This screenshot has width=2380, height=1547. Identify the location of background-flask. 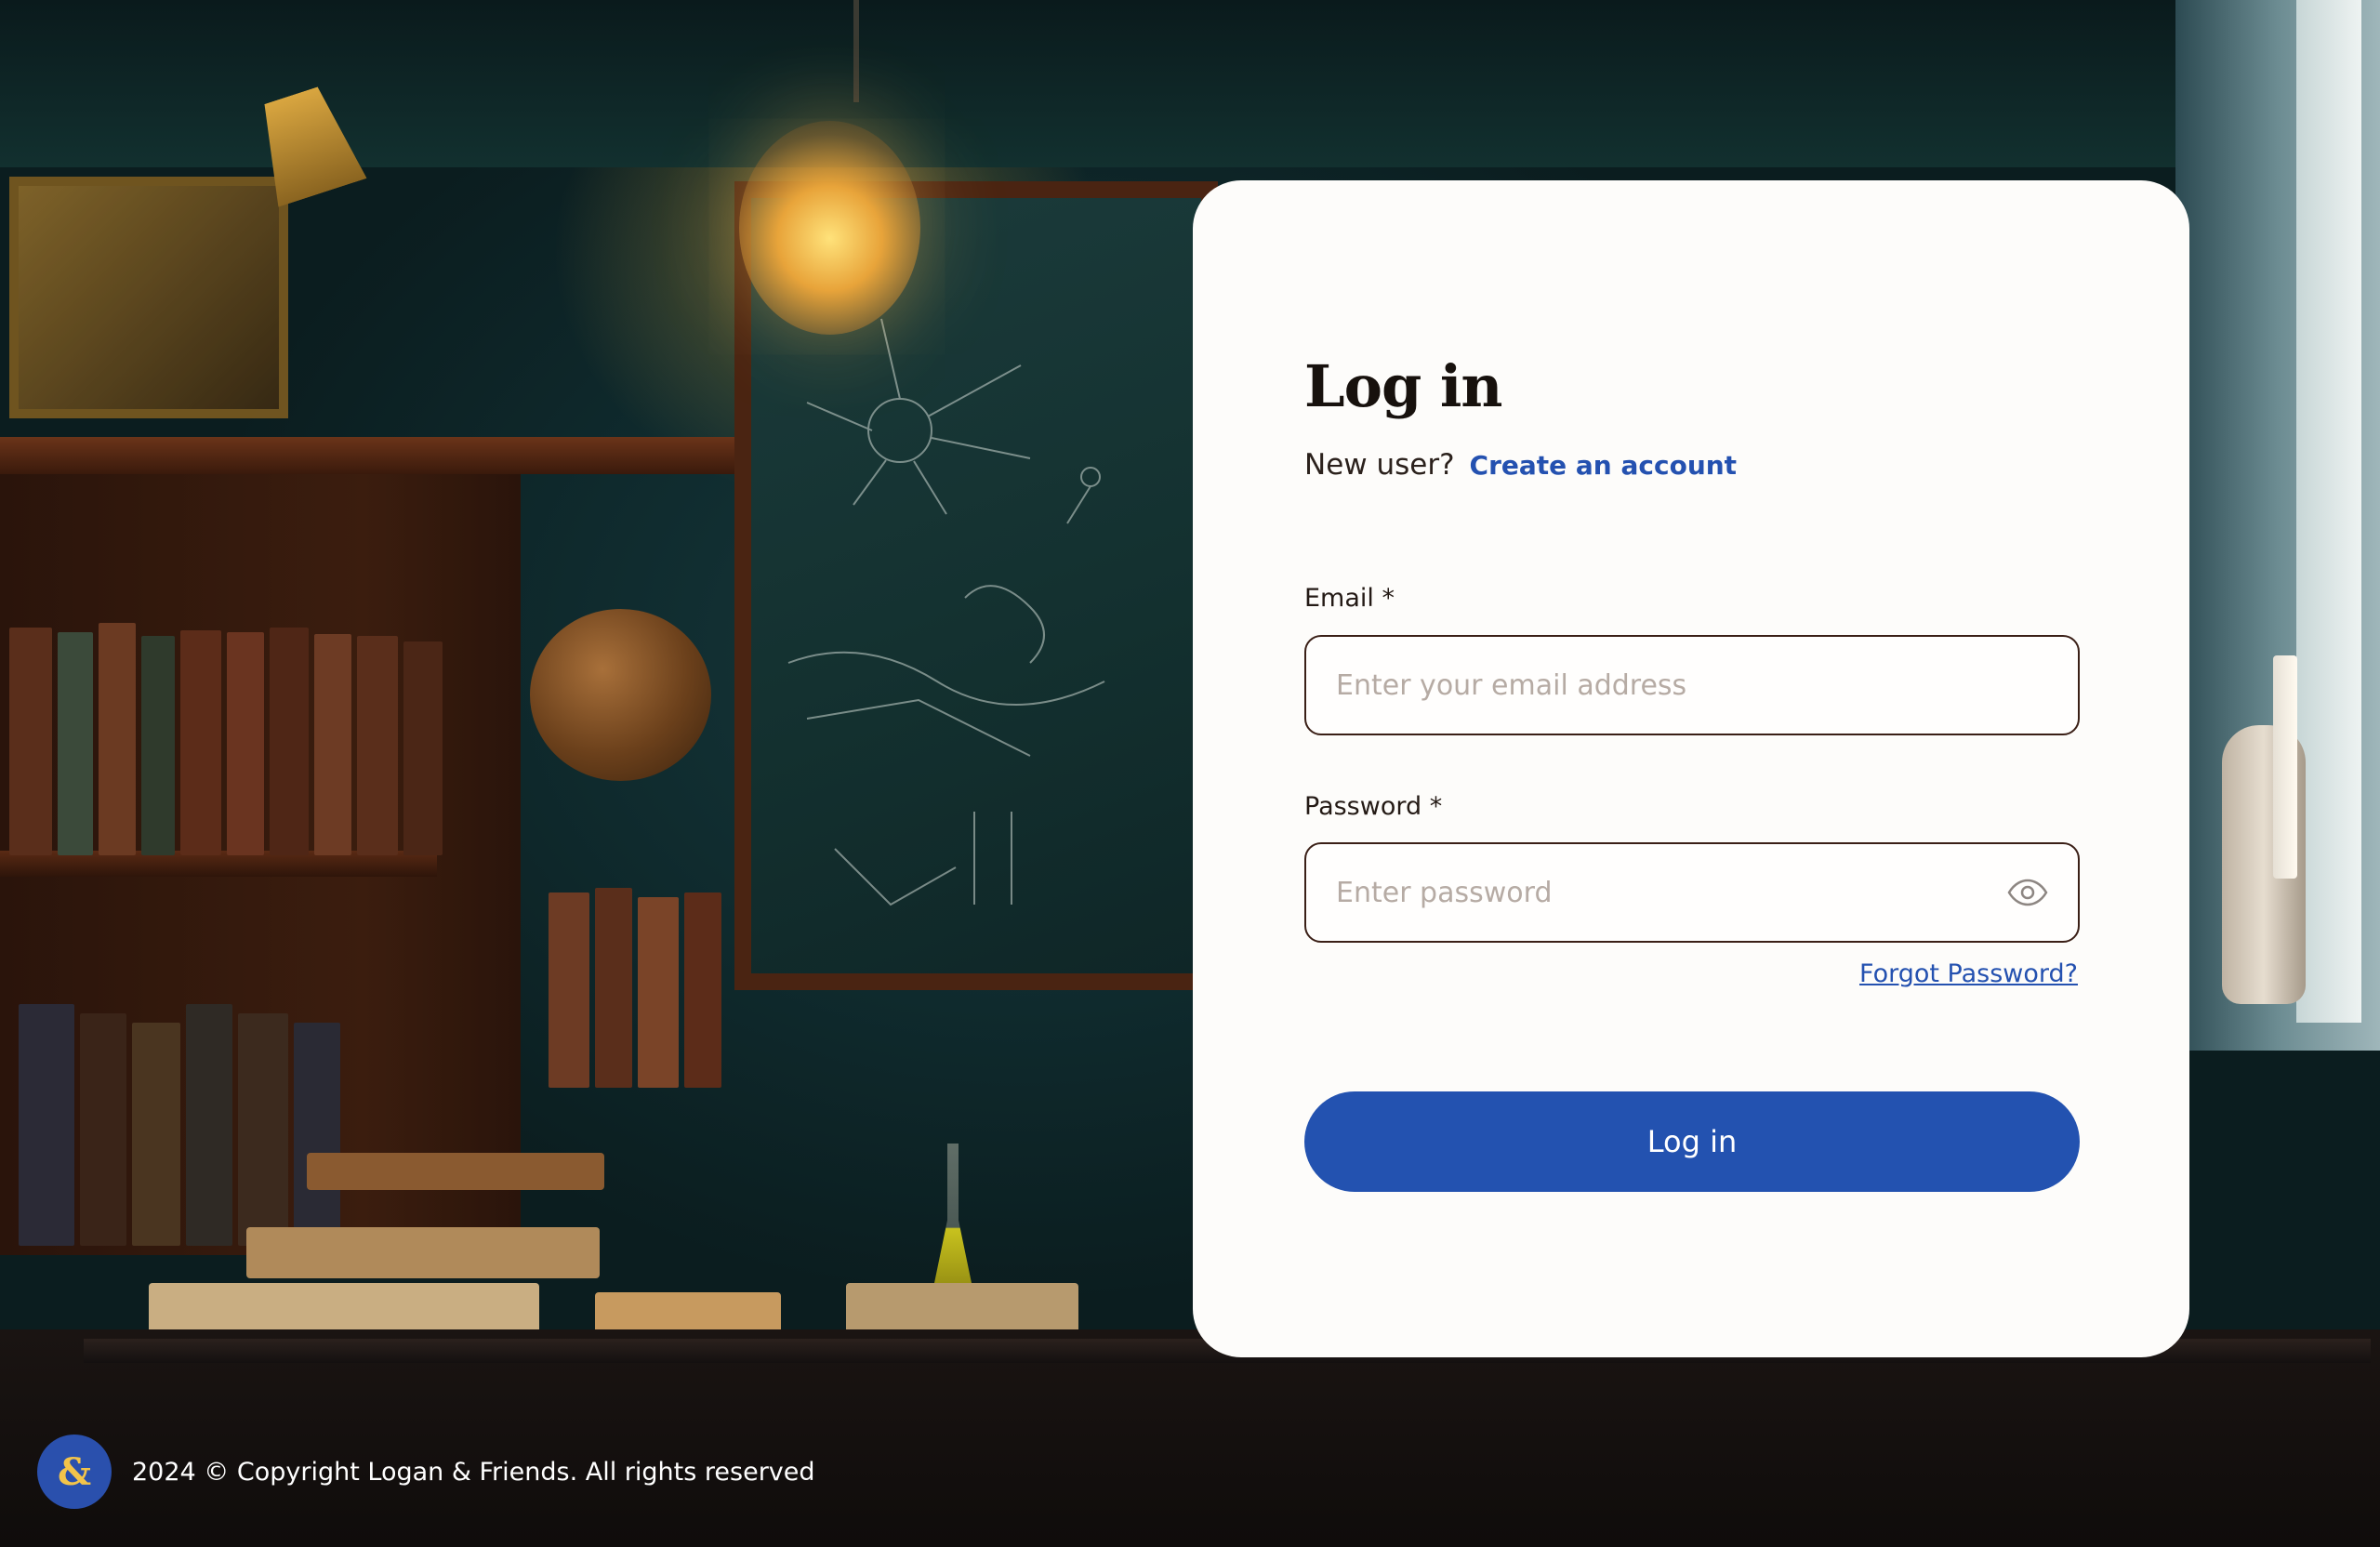
(953, 1213).